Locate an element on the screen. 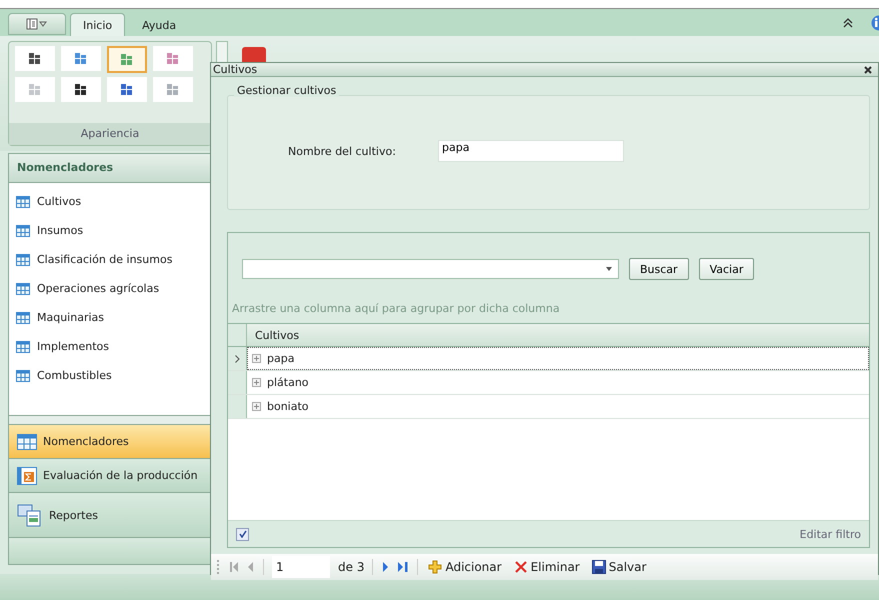 Image resolution: width=879 pixels, height=600 pixels. nav-item: Clasificación de insumos is located at coordinates (110, 259).